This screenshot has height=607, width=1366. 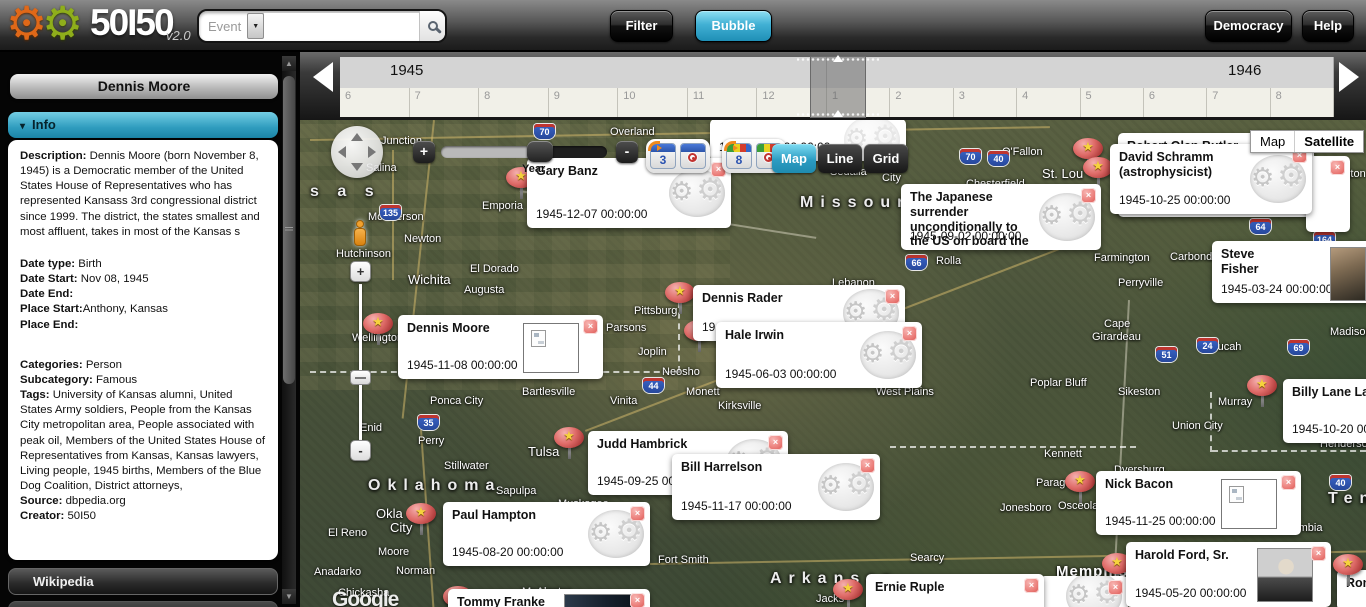 I want to click on interstate-shield-icon: 135, so click(x=390, y=212).